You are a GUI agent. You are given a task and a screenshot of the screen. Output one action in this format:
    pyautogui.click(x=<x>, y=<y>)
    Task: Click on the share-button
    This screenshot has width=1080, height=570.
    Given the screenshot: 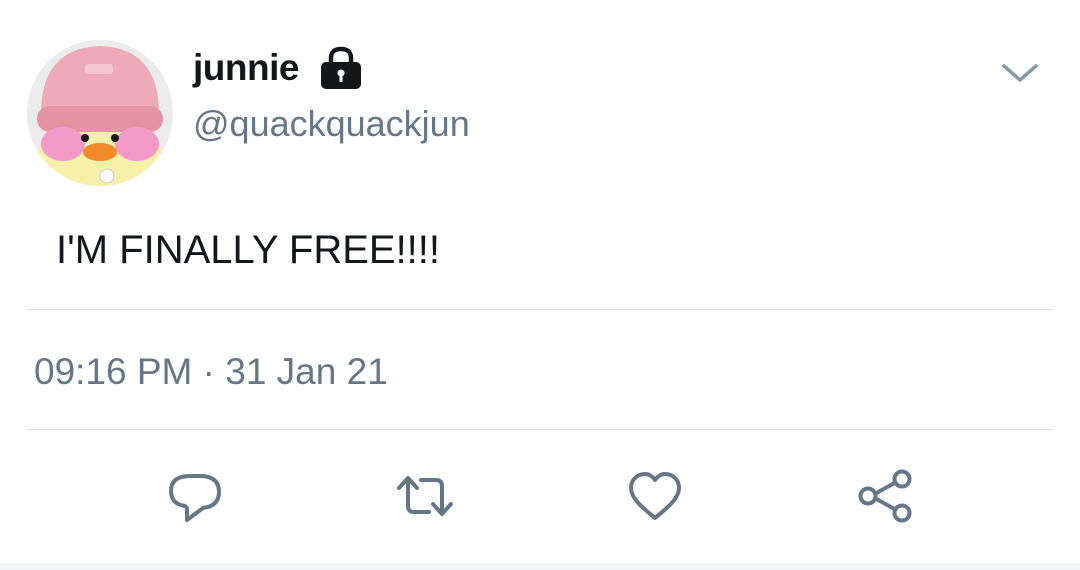 What is the action you would take?
    pyautogui.click(x=885, y=496)
    